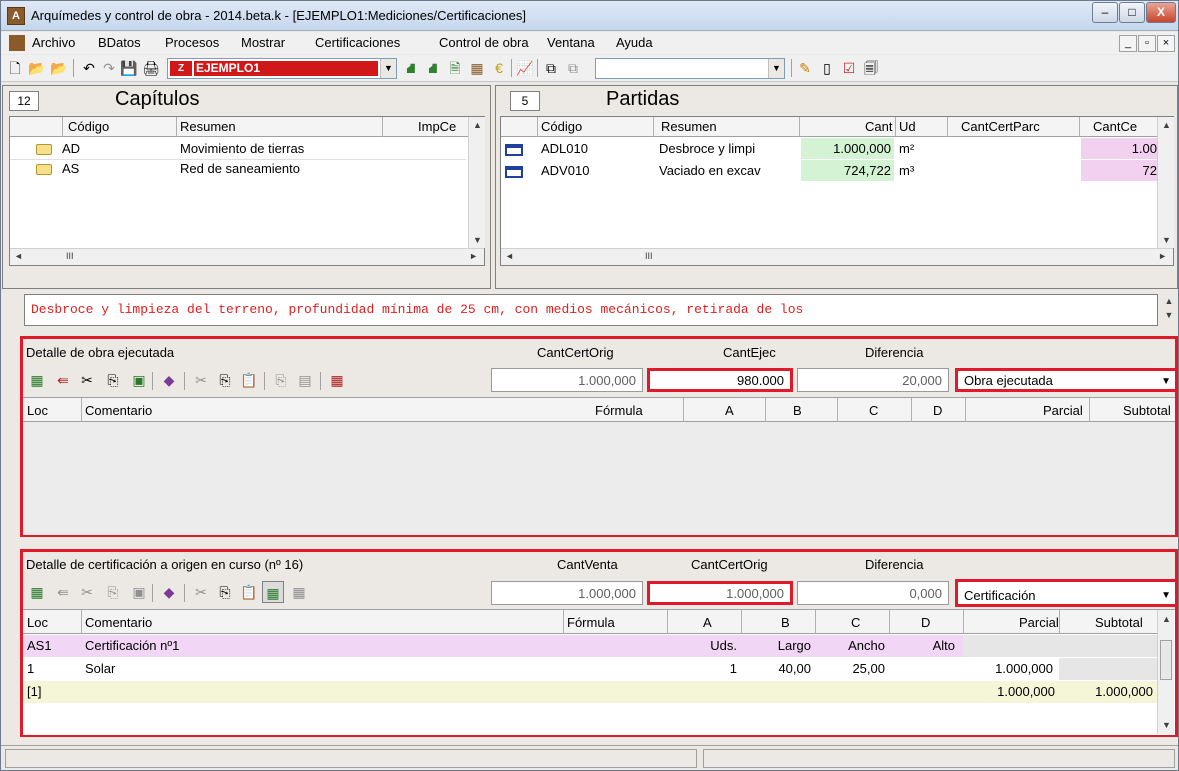 The height and width of the screenshot is (771, 1179). Describe the element at coordinates (567, 593) in the screenshot. I see `cert-cantventa-field: 1.000,000` at that location.